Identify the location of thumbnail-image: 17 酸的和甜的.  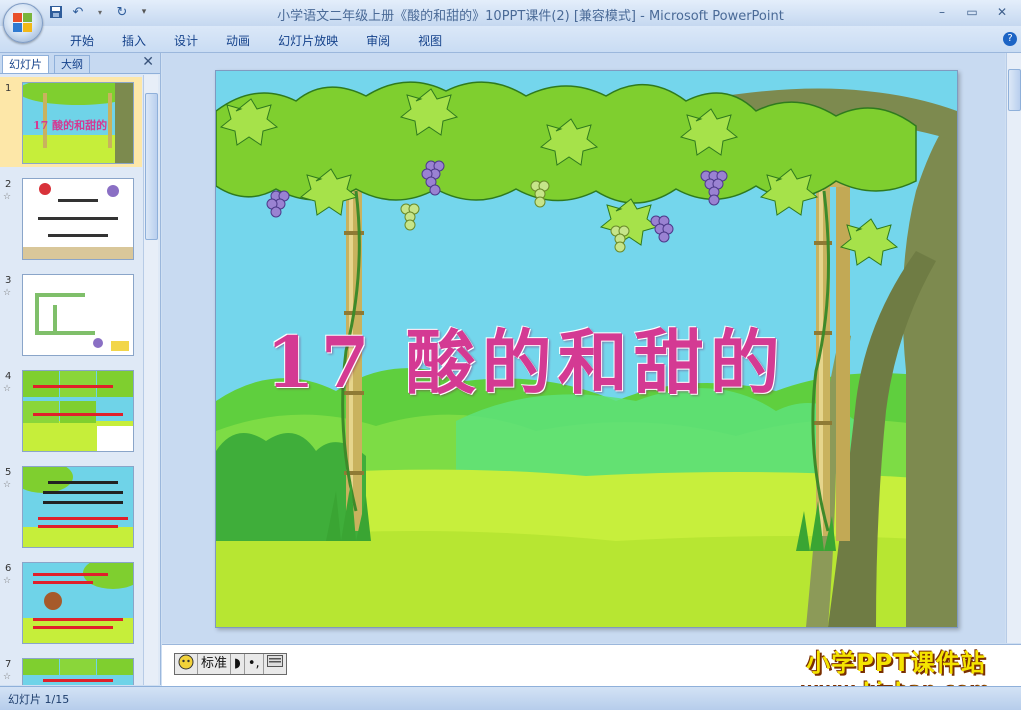
(78, 123).